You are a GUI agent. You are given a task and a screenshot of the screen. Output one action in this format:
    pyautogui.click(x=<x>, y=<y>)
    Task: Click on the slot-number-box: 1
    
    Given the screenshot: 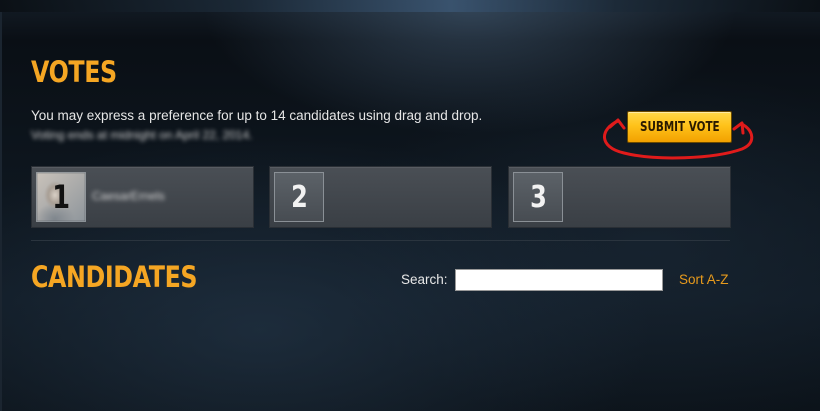 What is the action you would take?
    pyautogui.click(x=61, y=197)
    